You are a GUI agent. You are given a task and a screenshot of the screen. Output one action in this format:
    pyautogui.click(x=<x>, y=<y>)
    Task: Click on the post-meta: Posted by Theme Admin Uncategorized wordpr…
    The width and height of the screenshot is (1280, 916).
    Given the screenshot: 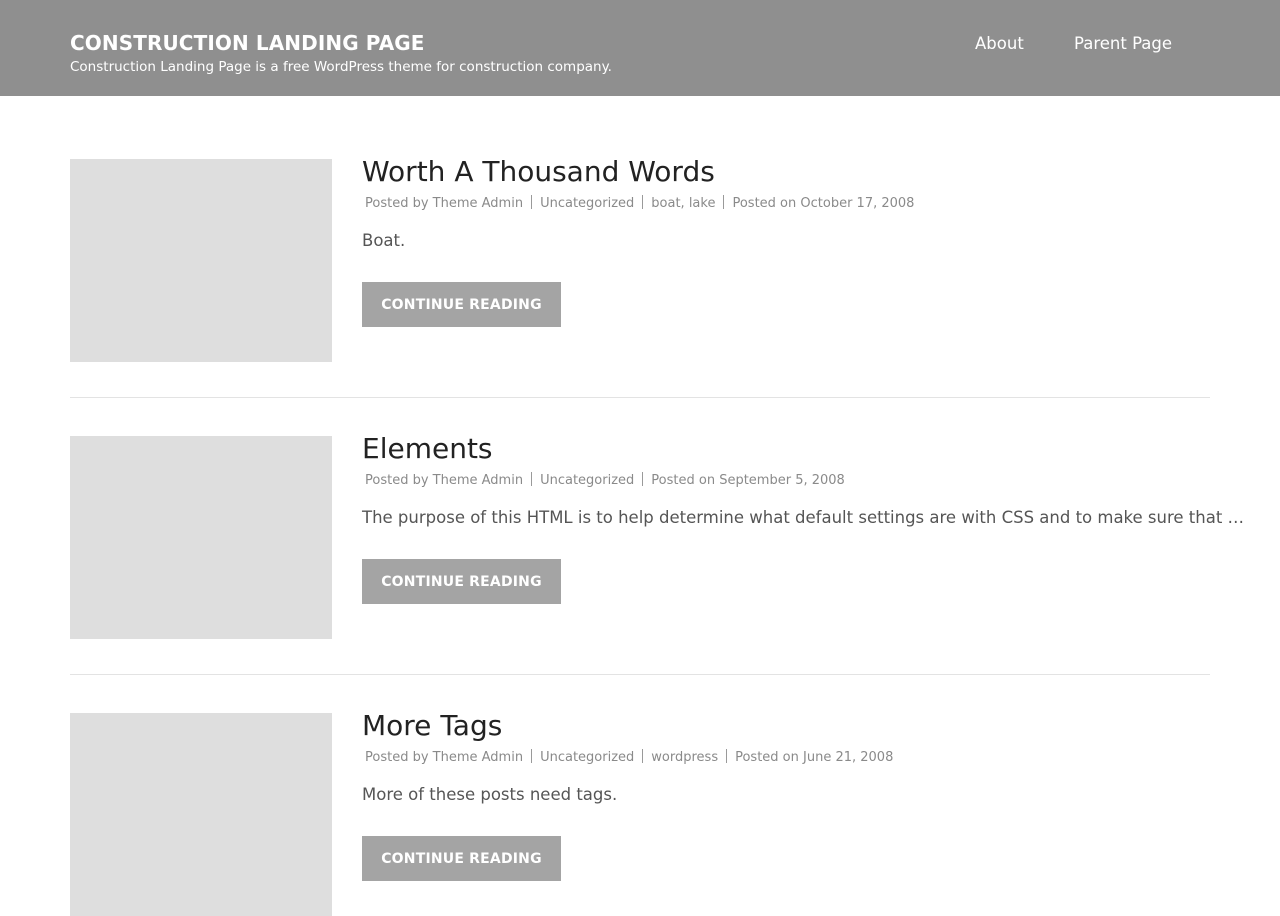 What is the action you would take?
    pyautogui.click(x=629, y=757)
    